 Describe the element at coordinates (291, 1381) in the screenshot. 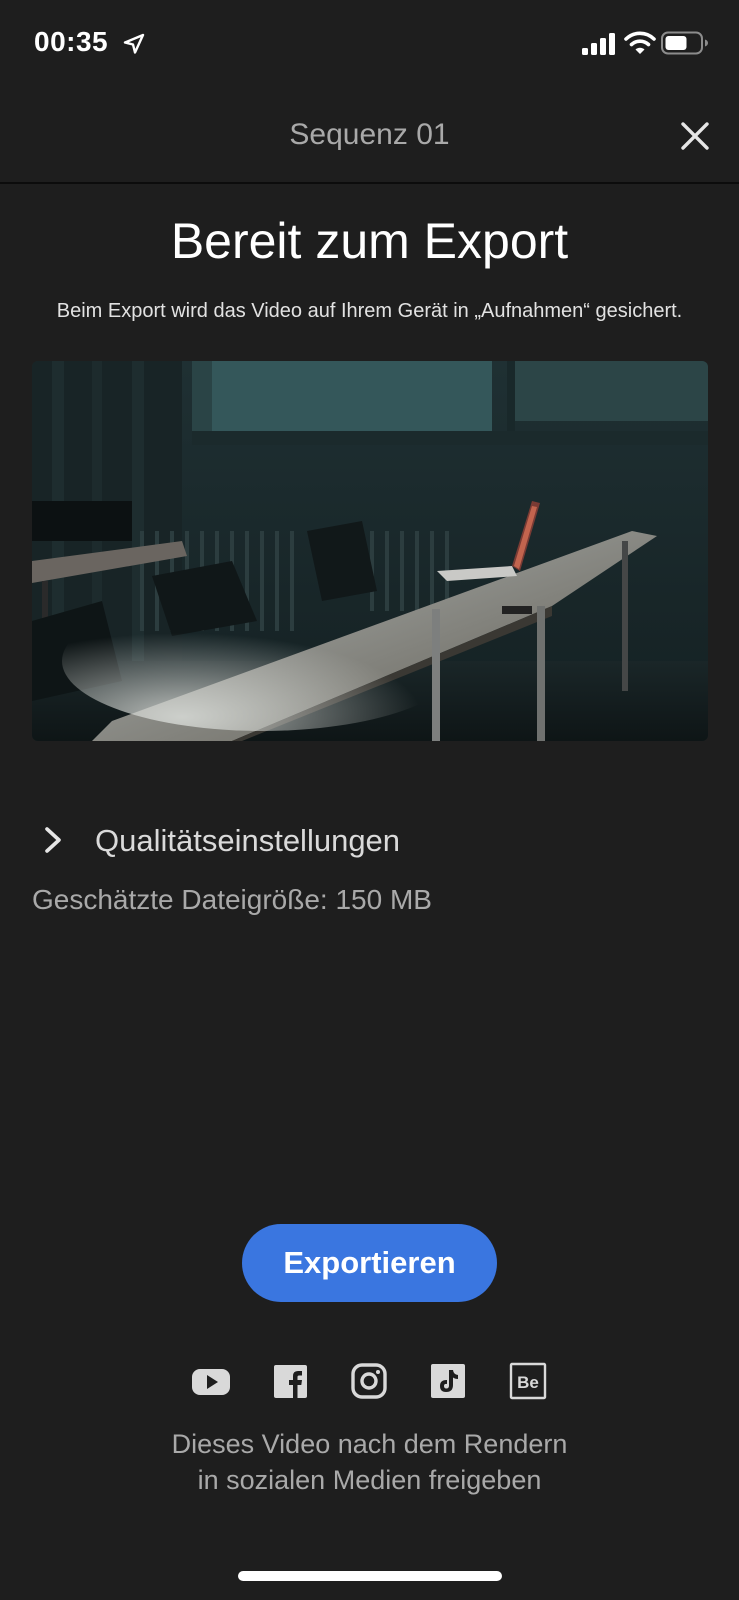

I see `facebook-icon` at that location.